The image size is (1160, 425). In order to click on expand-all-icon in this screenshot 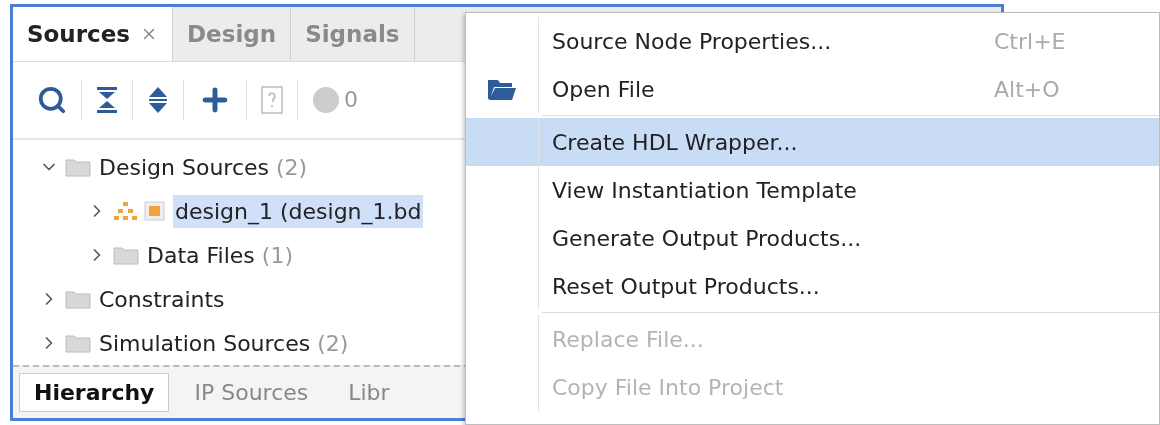, I will do `click(158, 99)`.